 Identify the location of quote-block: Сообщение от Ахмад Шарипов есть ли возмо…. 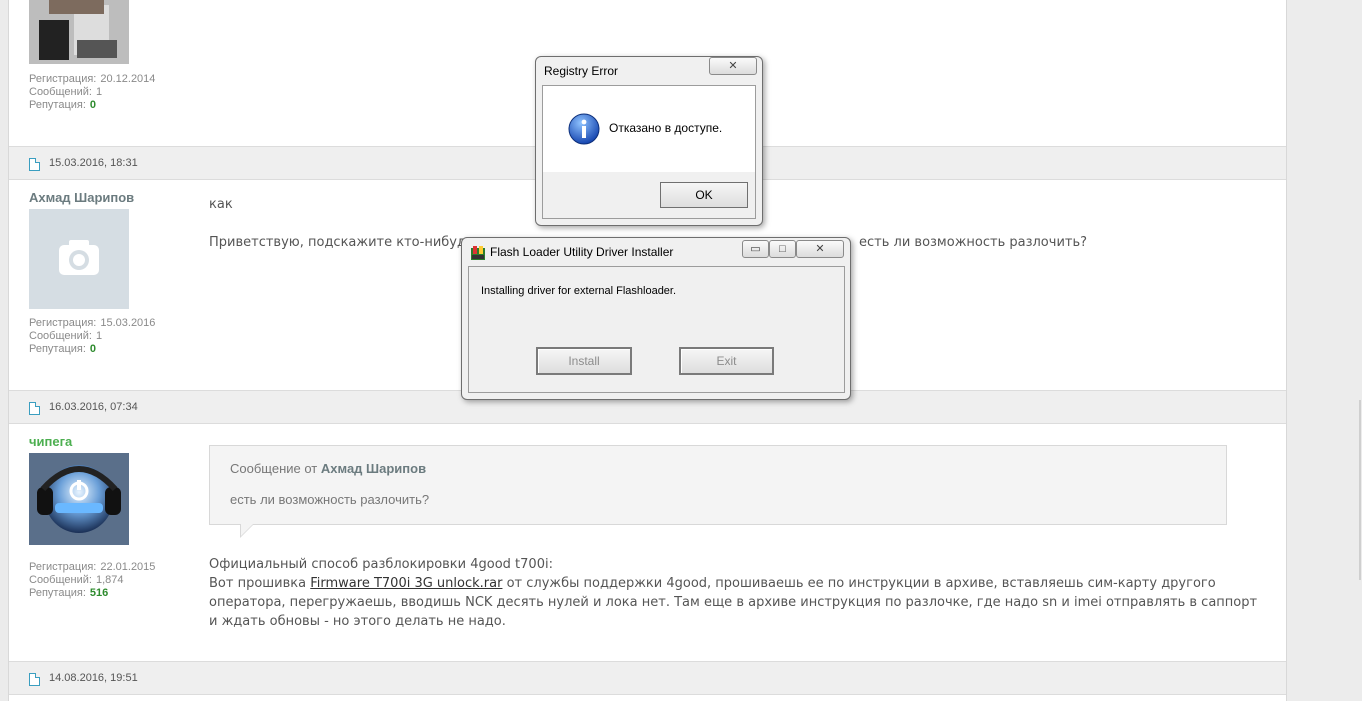
(718, 491).